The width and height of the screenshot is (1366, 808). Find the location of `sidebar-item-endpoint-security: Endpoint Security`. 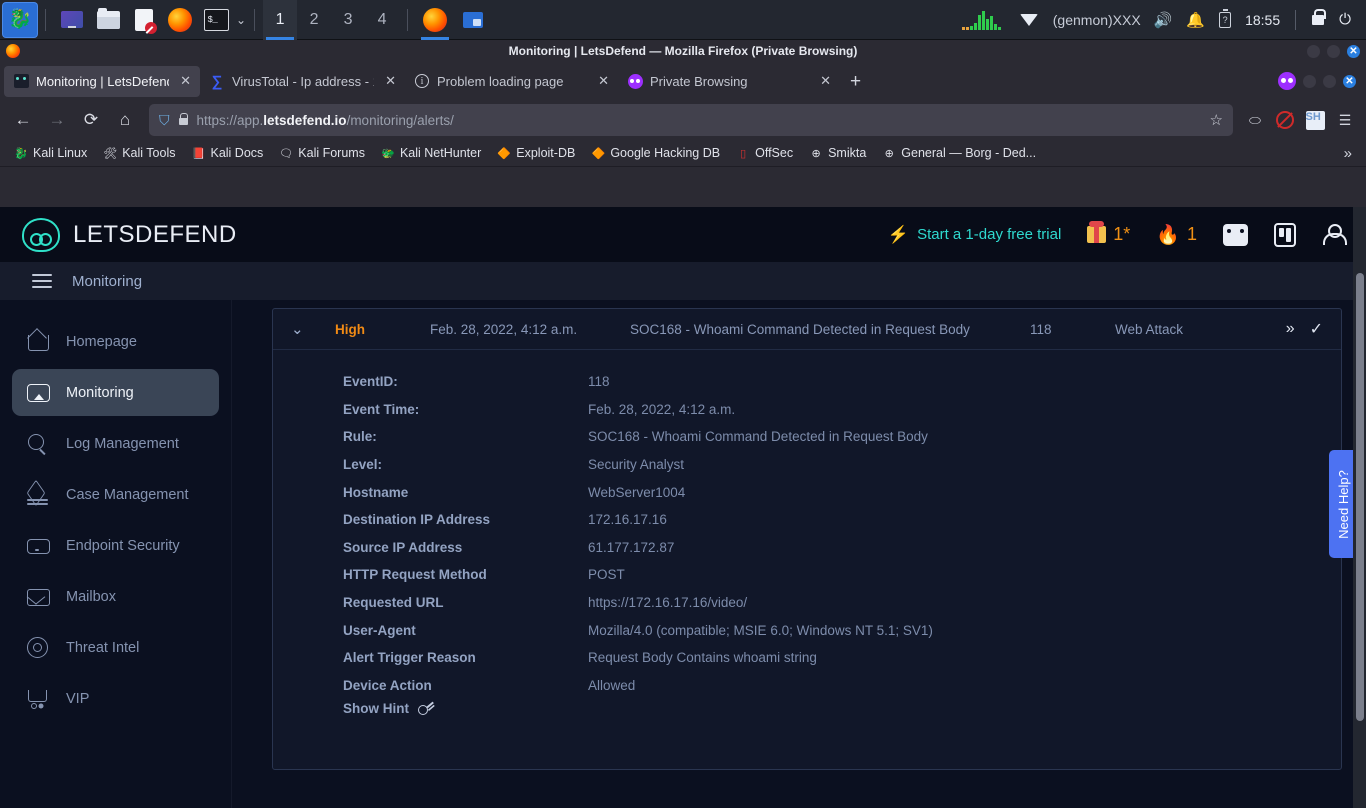

sidebar-item-endpoint-security: Endpoint Security is located at coordinates (115, 545).